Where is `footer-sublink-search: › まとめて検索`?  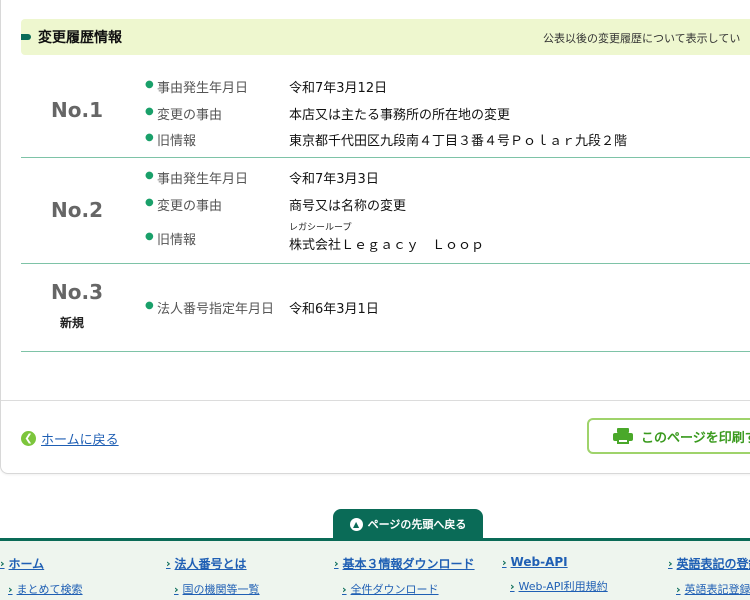
footer-sublink-search: › まとめて検索 is located at coordinates (45, 589).